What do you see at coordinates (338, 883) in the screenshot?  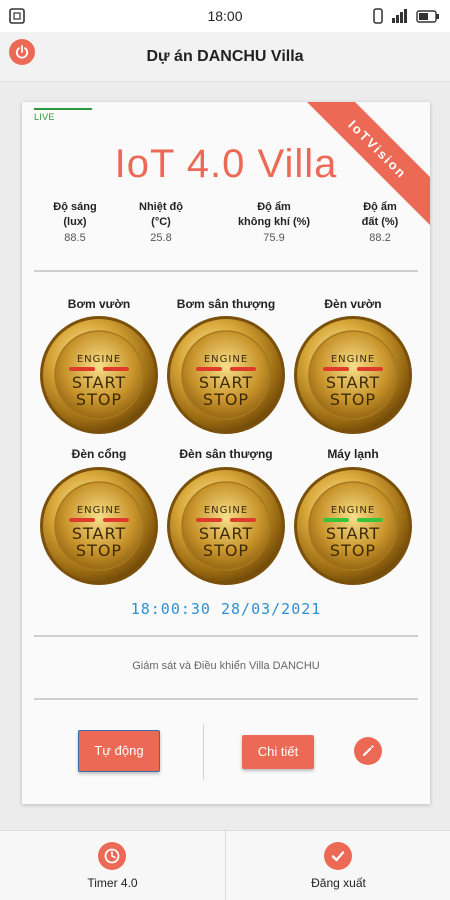 I see `nav-logout-label: Đăng xuất` at bounding box center [338, 883].